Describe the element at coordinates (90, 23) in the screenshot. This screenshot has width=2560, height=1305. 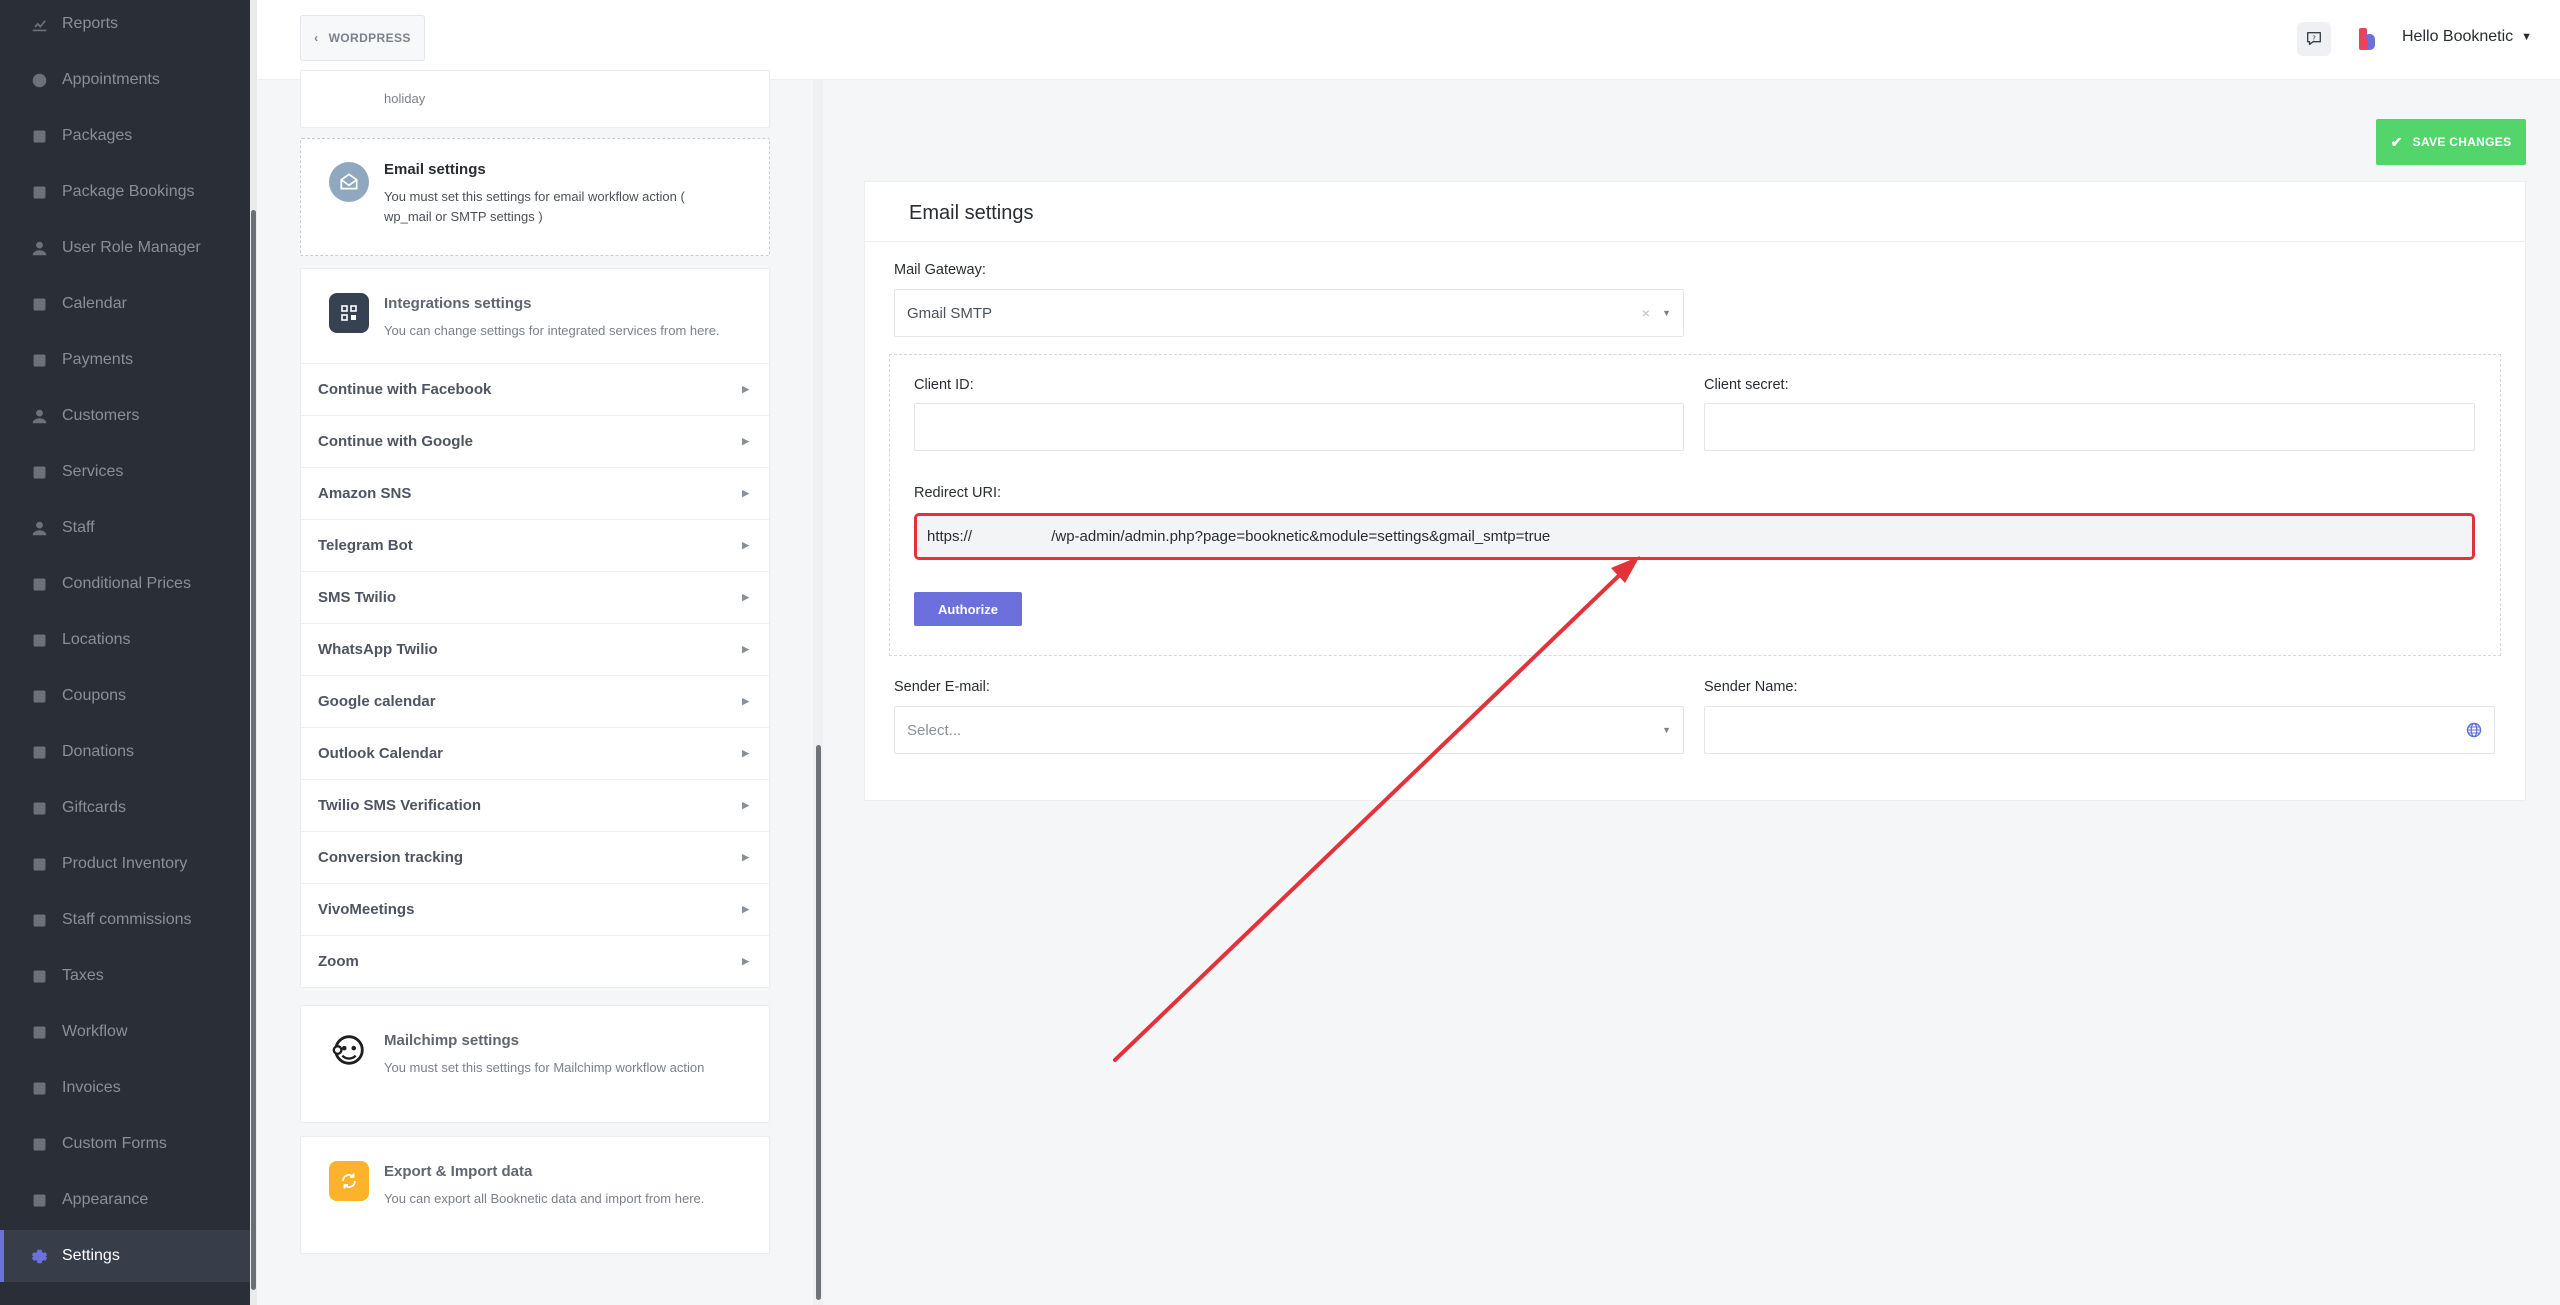
I see `sidebar-item-label: Reports` at that location.